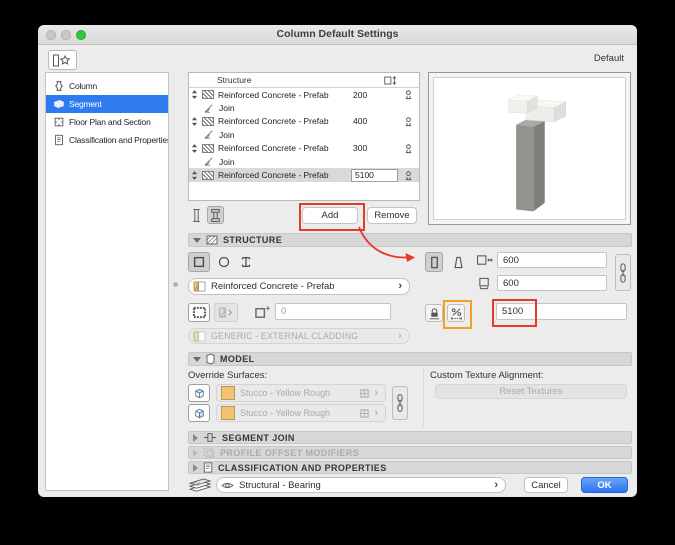 The height and width of the screenshot is (545, 675). I want to click on circle-profile-button, so click(224, 262).